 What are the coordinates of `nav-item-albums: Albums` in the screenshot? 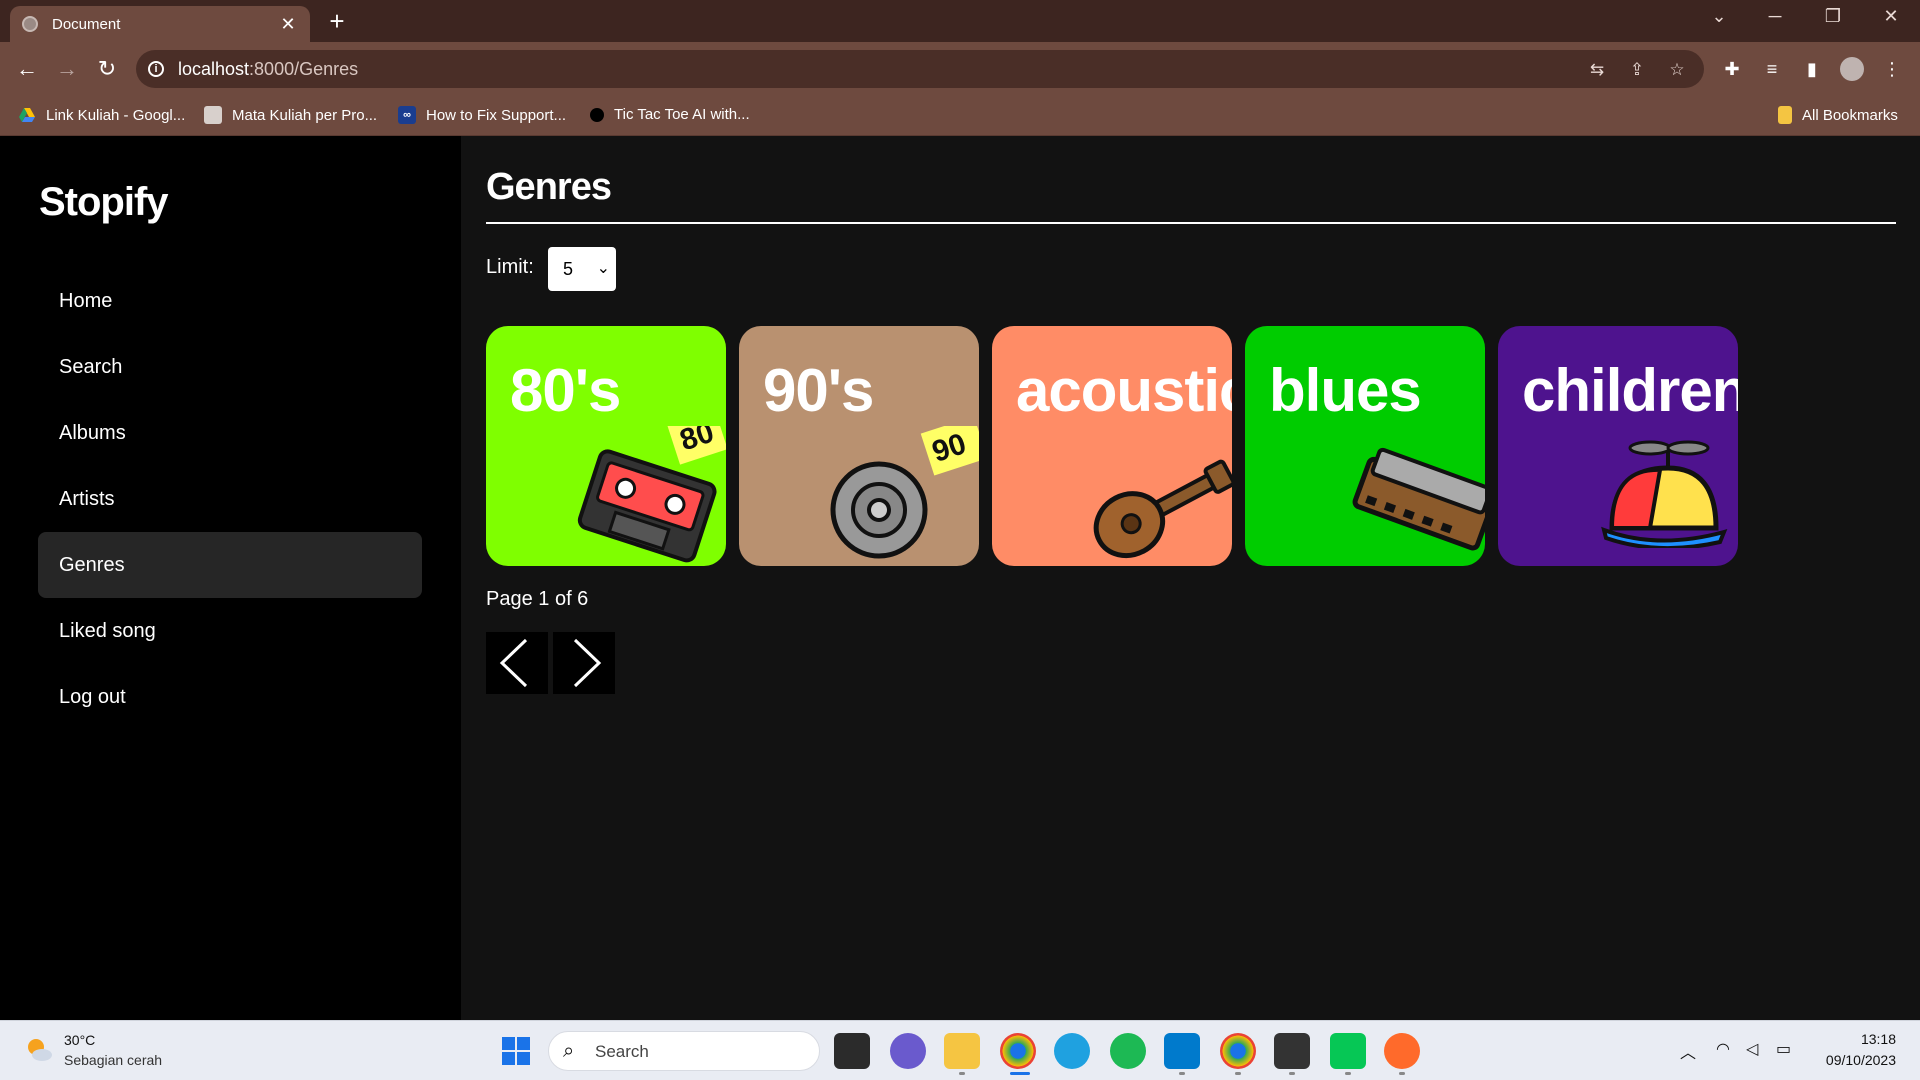 It's located at (230, 433).